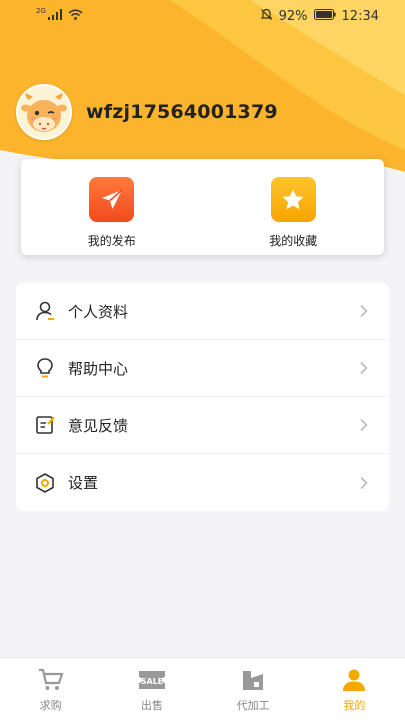  Describe the element at coordinates (41, 10) in the screenshot. I see `network-type-label: 2G` at that location.